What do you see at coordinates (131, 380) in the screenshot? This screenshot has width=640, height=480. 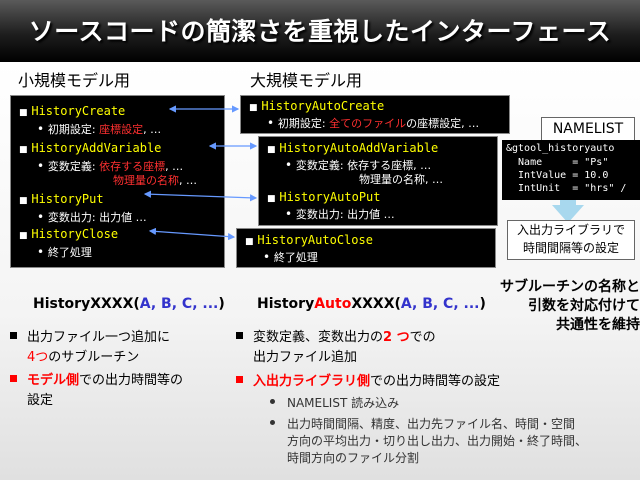 I see `left-b2-tail: での出力時間等の` at bounding box center [131, 380].